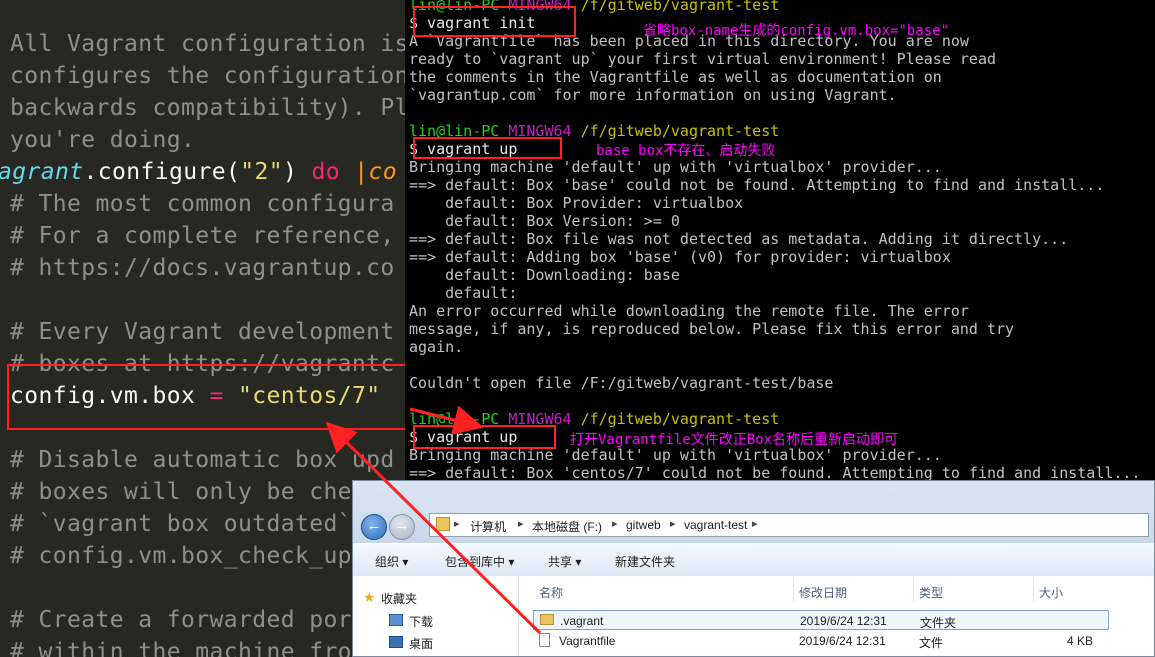 Image resolution: width=1155 pixels, height=657 pixels. I want to click on editor-comment-line: # The most common configura, so click(202, 204).